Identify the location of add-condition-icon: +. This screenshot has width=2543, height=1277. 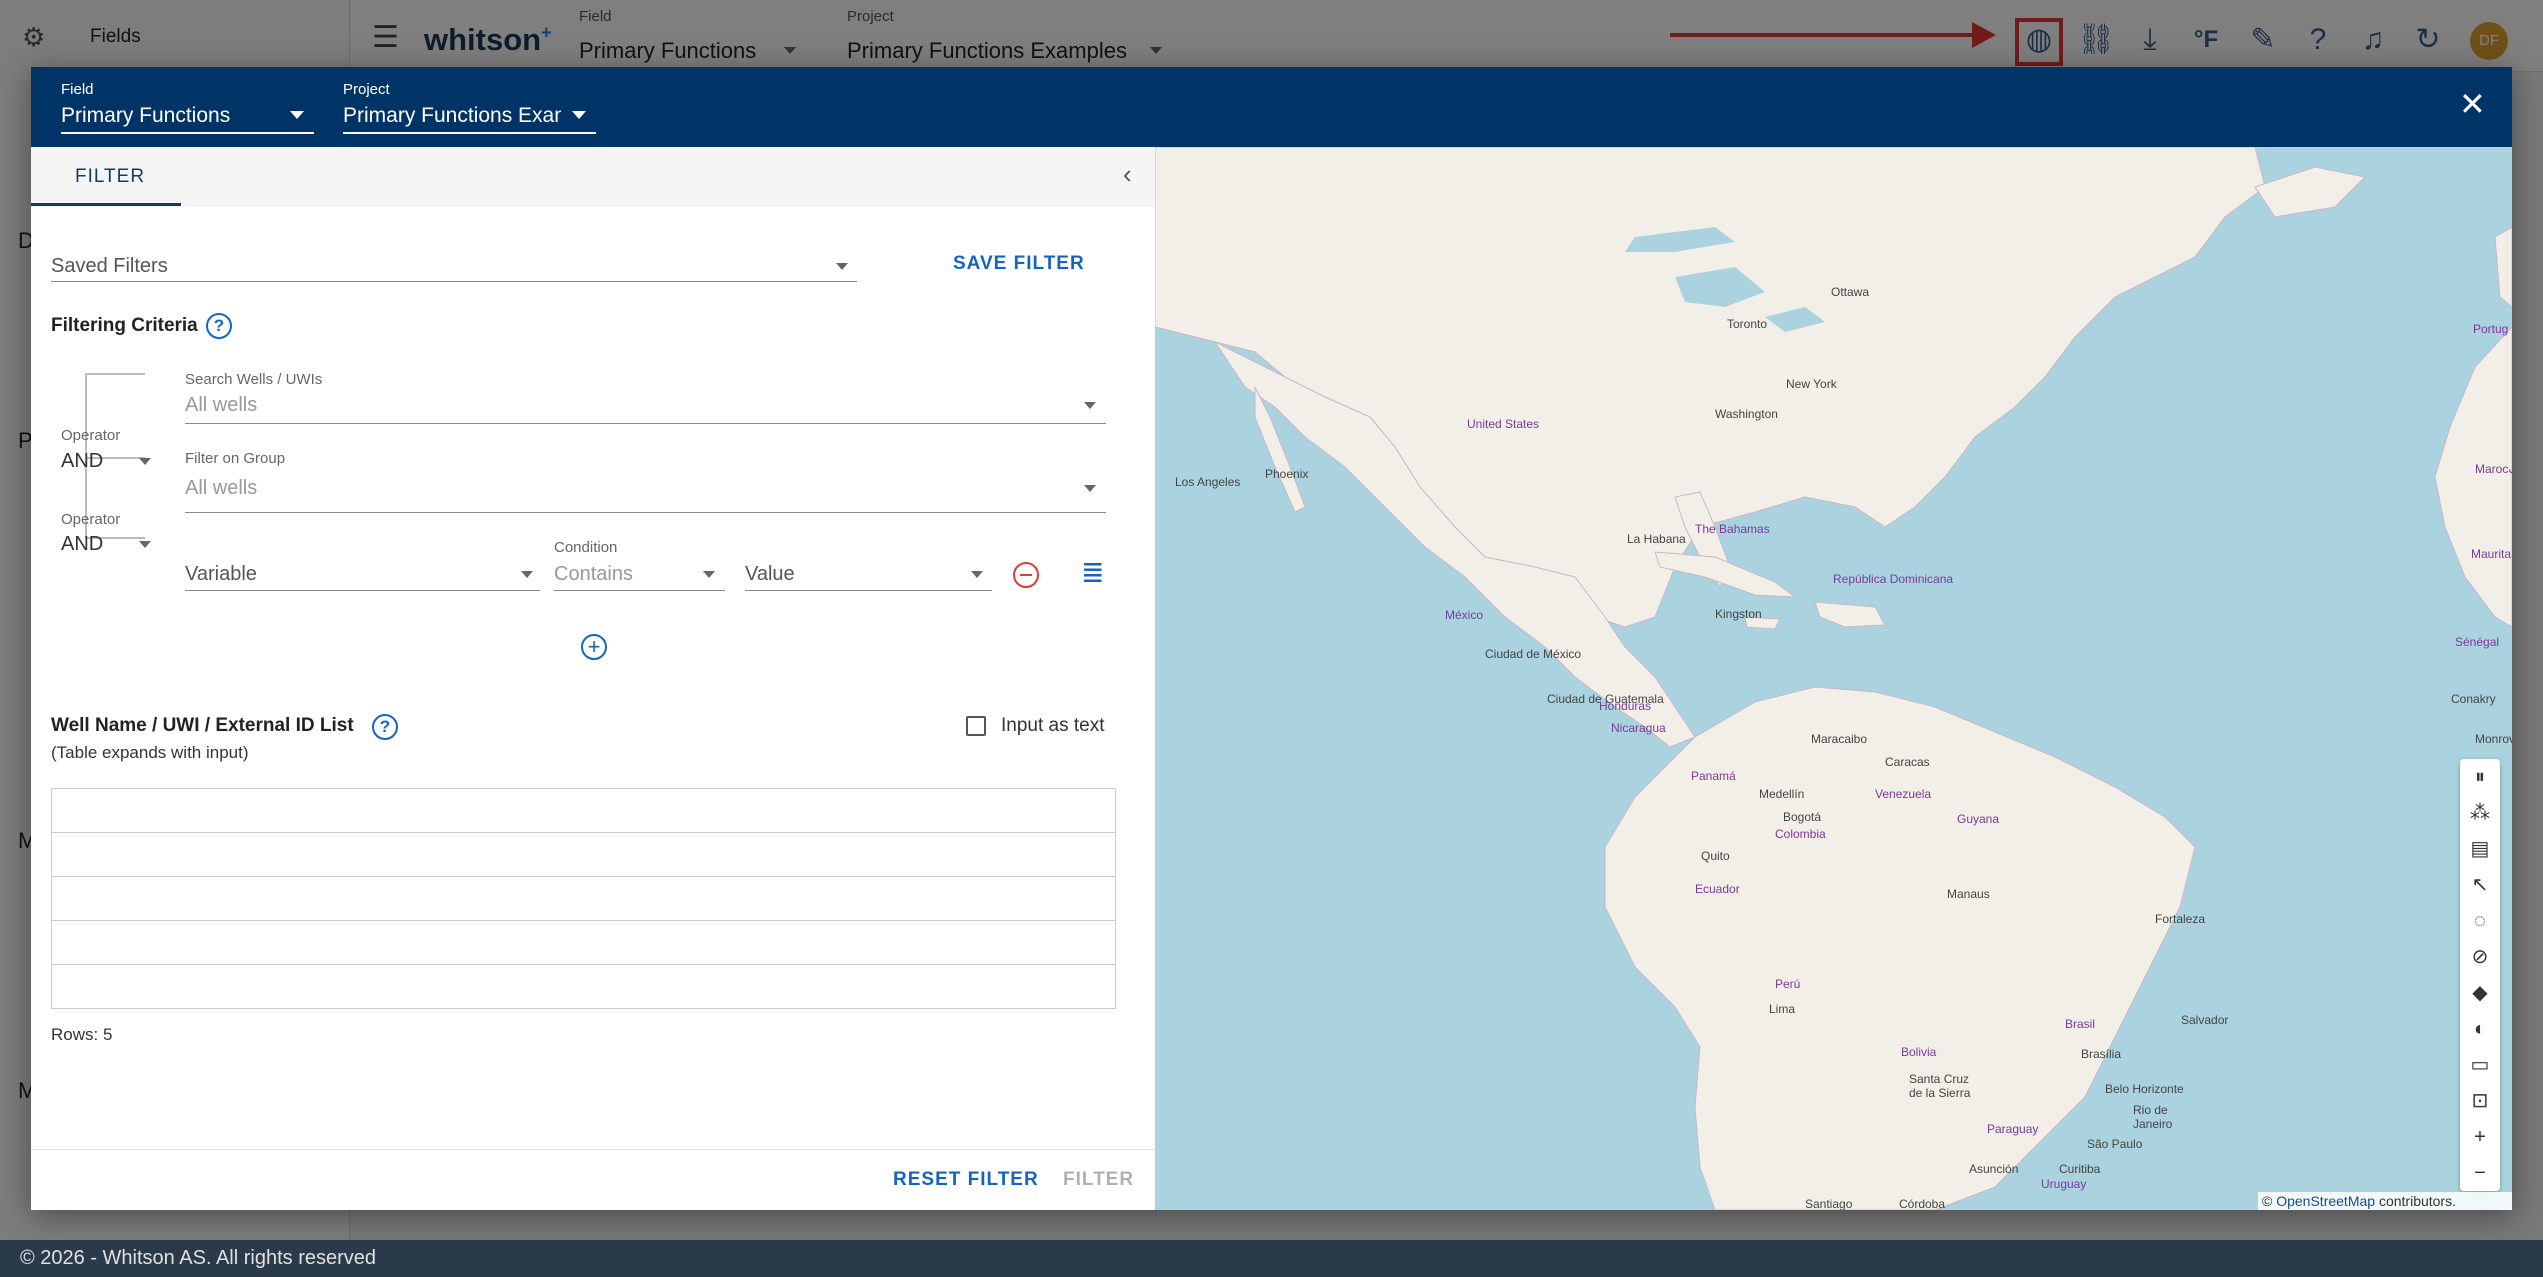
(594, 647).